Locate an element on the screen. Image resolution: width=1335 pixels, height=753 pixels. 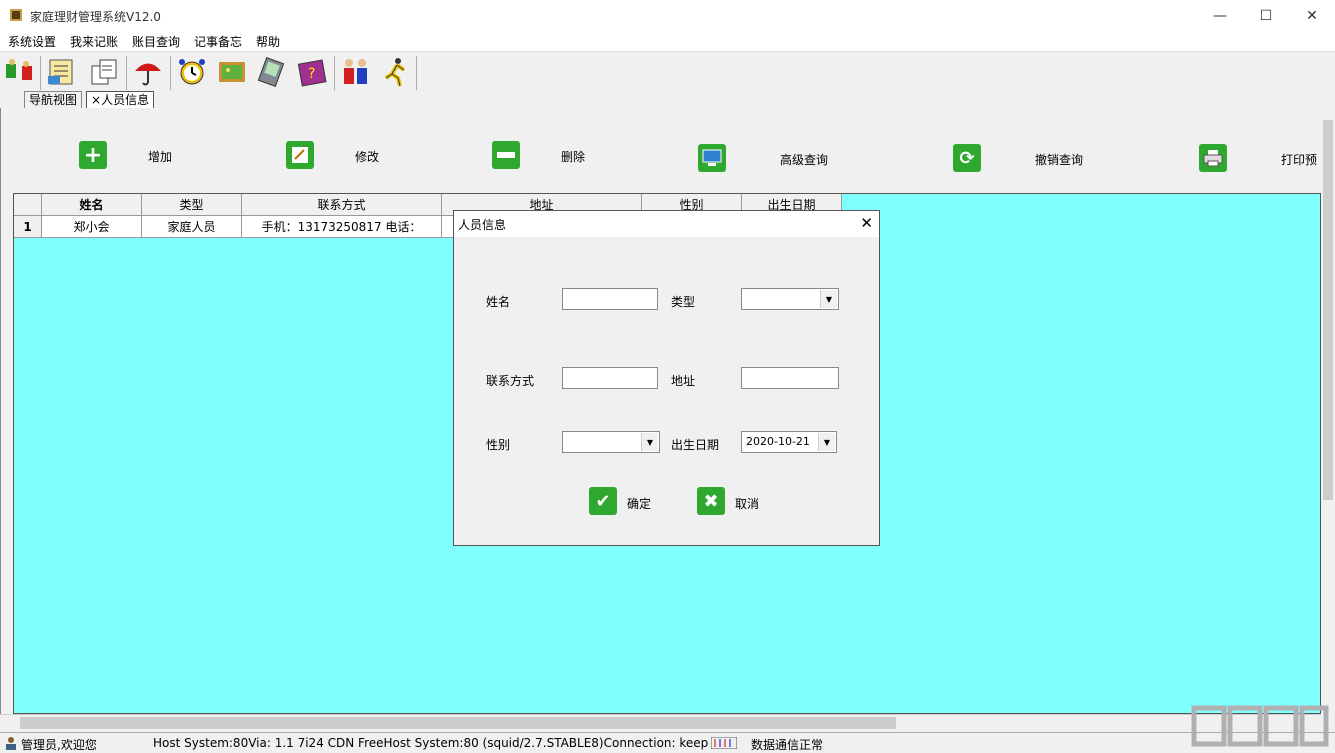
delete-label: 删除 is located at coordinates (573, 156).